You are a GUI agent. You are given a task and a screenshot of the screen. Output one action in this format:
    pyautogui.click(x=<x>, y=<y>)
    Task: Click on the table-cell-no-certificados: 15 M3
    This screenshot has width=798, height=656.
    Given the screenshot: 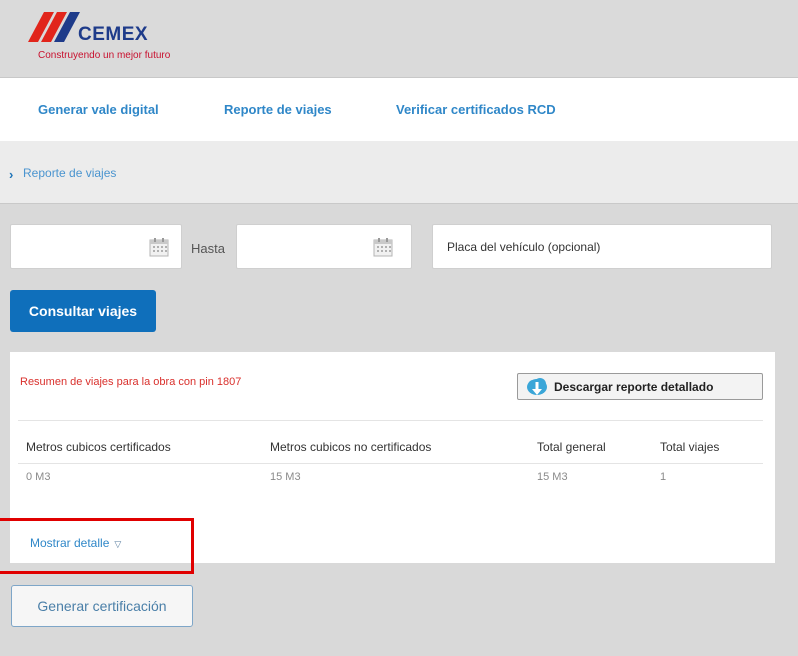 What is the action you would take?
    pyautogui.click(x=285, y=477)
    